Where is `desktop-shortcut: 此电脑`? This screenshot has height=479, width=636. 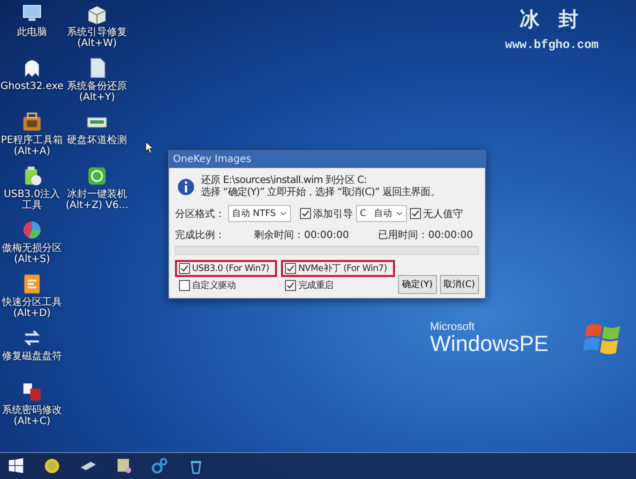 desktop-shortcut: 此电脑 is located at coordinates (32, 29).